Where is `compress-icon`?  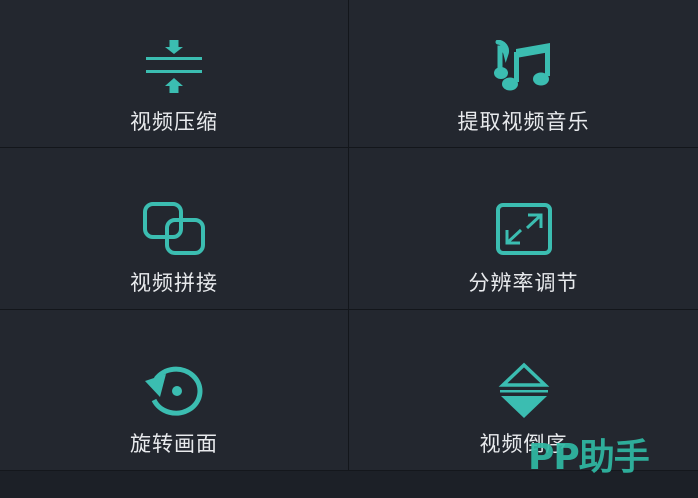 compress-icon is located at coordinates (174, 66).